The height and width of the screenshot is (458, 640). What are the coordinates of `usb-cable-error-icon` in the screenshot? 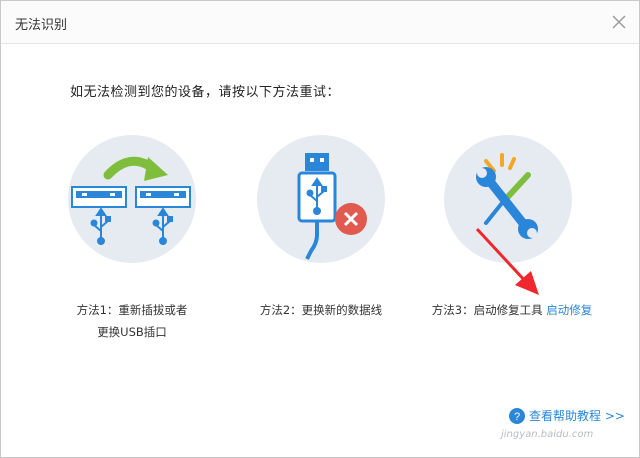 It's located at (332, 206).